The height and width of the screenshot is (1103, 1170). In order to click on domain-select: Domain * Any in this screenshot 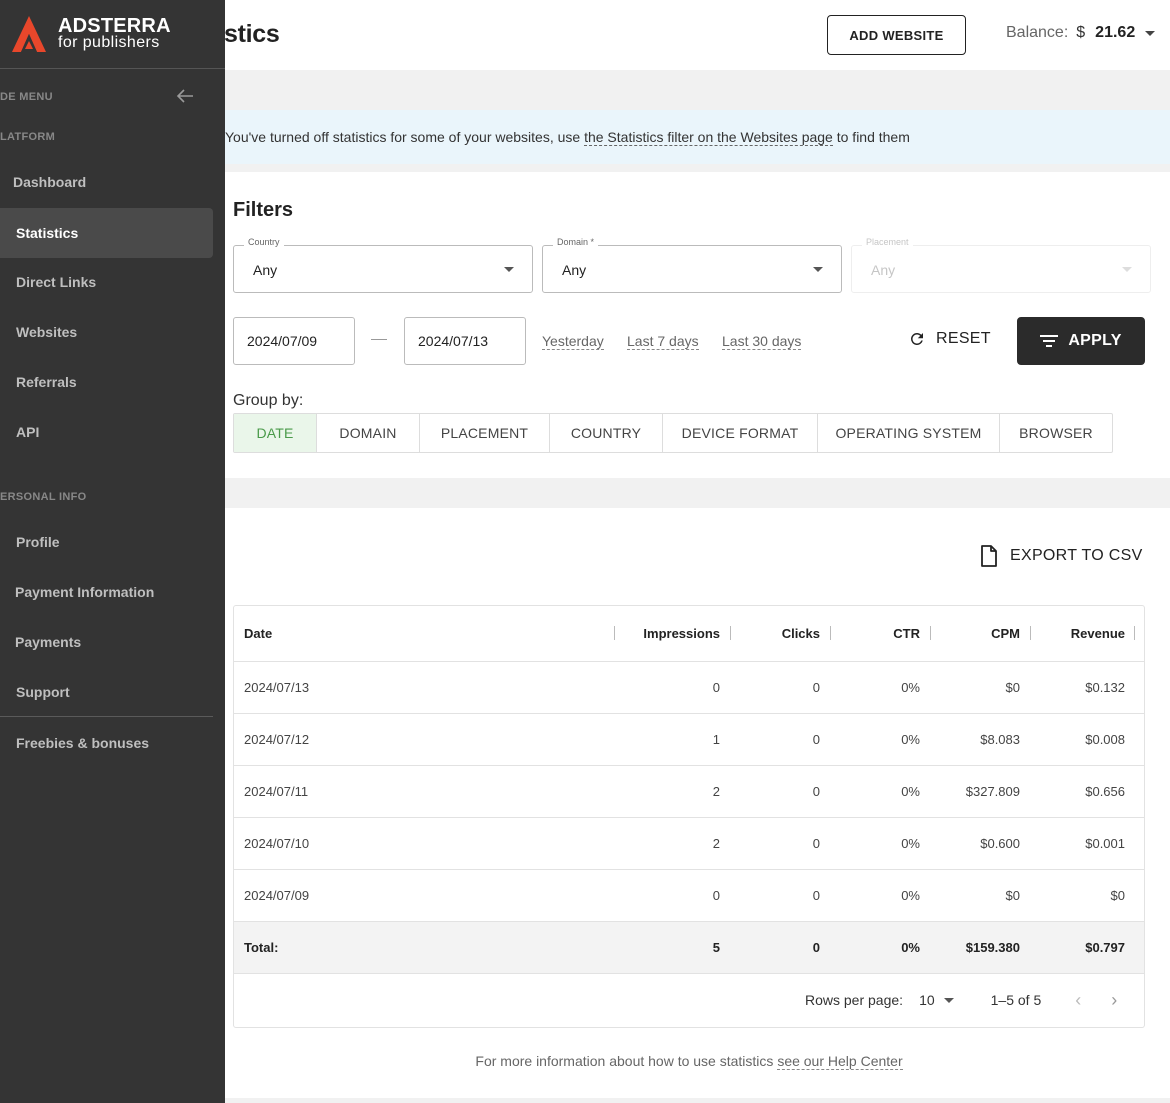, I will do `click(692, 265)`.